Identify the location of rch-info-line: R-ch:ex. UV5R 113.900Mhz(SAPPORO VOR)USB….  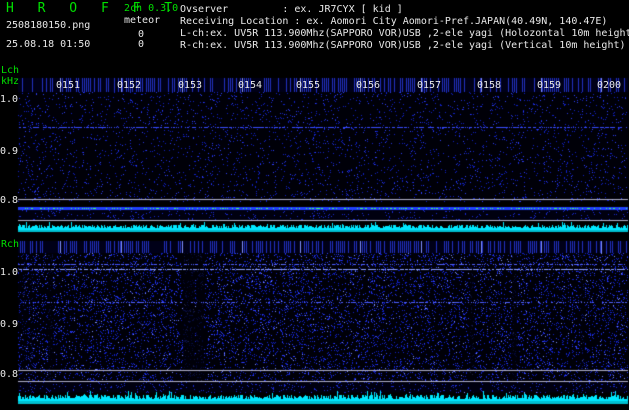
(403, 45).